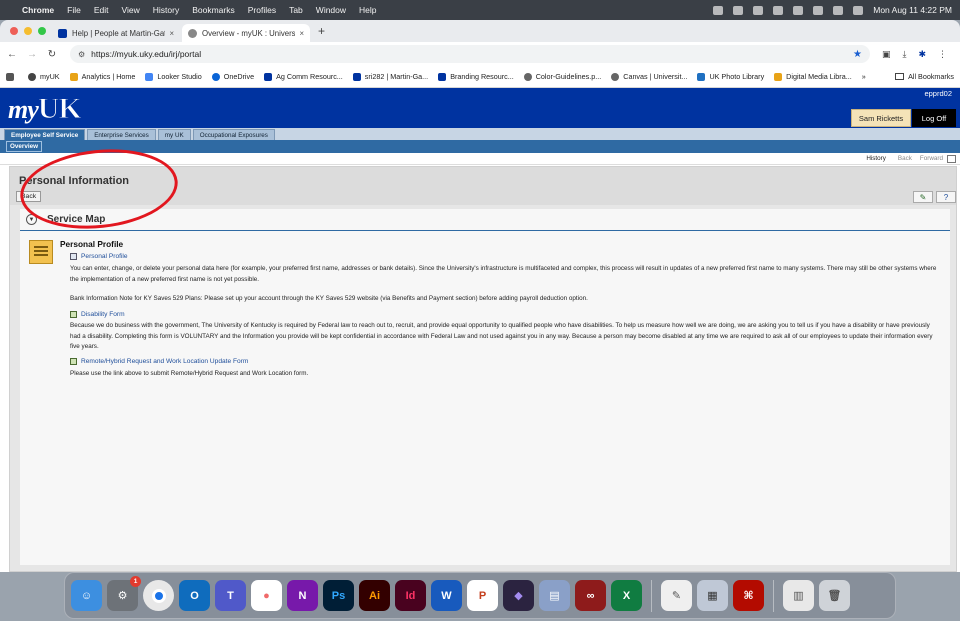  Describe the element at coordinates (44, 76) in the screenshot. I see `bookmark-item: myUK` at that location.